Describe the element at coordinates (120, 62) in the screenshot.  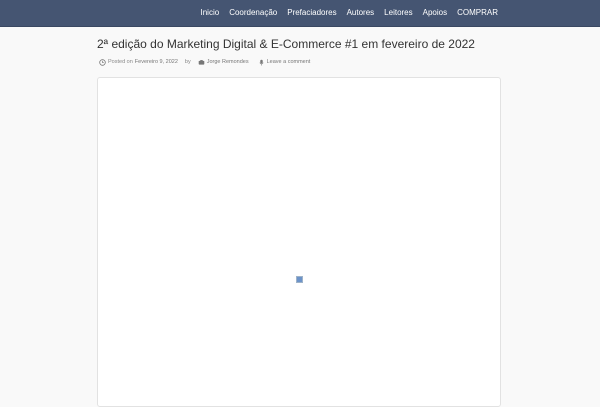
I see `posted-on-label: Posted on` at that location.